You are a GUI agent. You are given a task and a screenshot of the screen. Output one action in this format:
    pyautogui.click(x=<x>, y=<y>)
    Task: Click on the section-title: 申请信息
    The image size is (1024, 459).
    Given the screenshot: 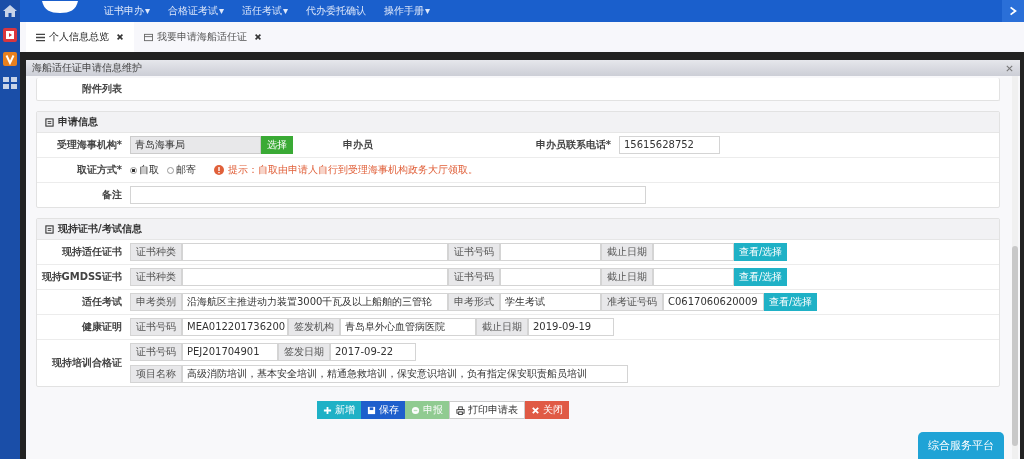 What is the action you would take?
    pyautogui.click(x=78, y=122)
    